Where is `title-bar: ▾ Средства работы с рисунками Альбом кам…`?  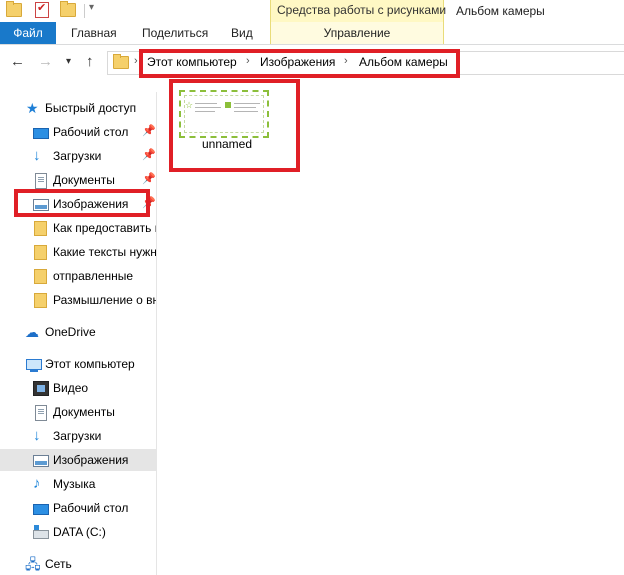
title-bar: ▾ Средства работы с рисунками Альбом кам… is located at coordinates (312, 11).